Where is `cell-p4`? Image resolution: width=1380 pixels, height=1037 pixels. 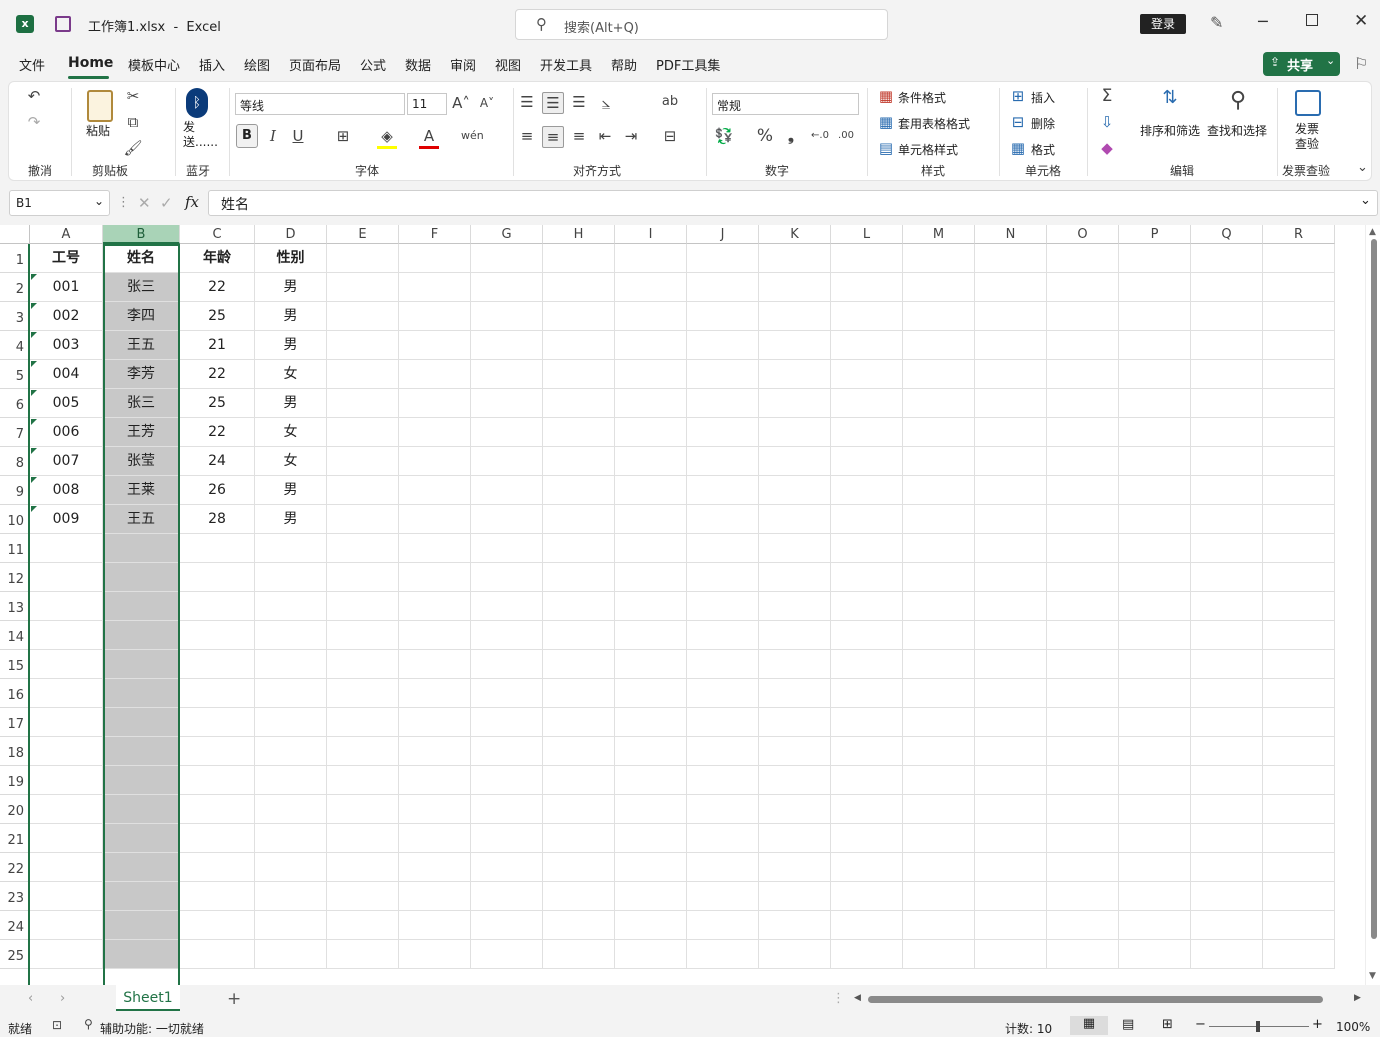
cell-p4 is located at coordinates (1155, 345).